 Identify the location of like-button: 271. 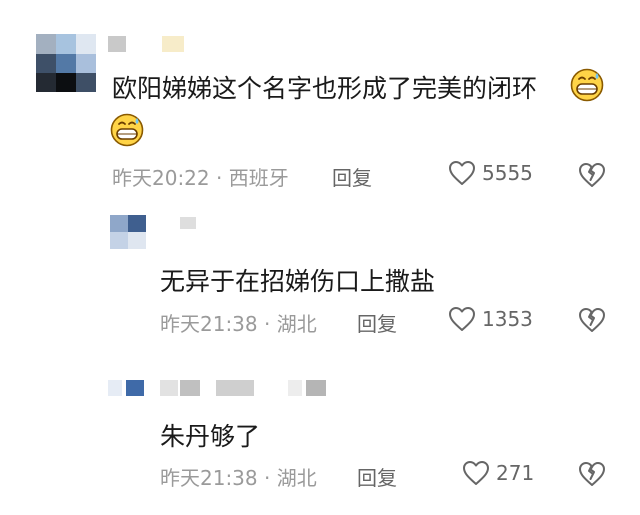
(498, 473).